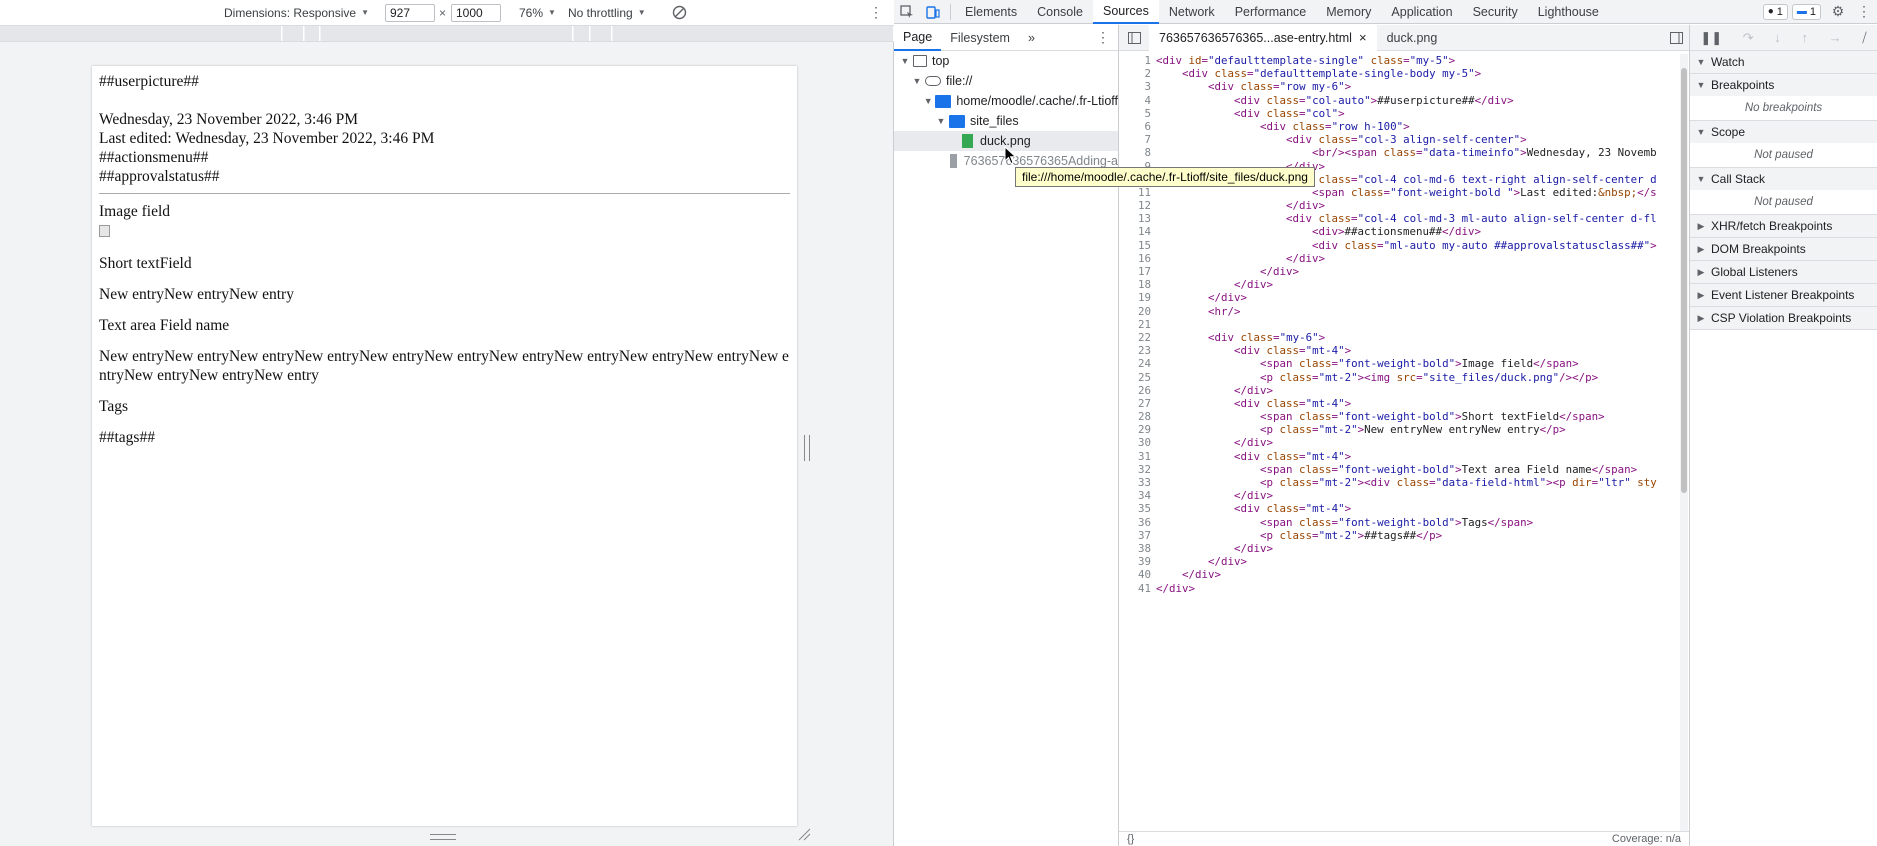 Image resolution: width=1877 pixels, height=846 pixels. What do you see at coordinates (1399, 548) in the screenshot?
I see `code-line: 38 </div>` at bounding box center [1399, 548].